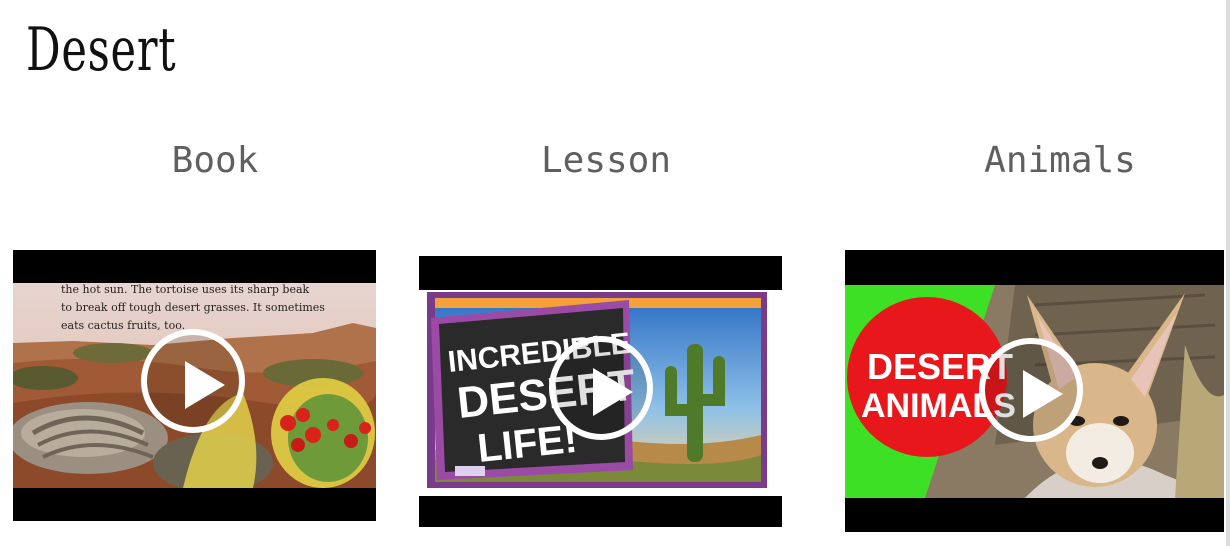 The height and width of the screenshot is (546, 1230). What do you see at coordinates (1060, 160) in the screenshot?
I see `label-animals: Animals` at bounding box center [1060, 160].